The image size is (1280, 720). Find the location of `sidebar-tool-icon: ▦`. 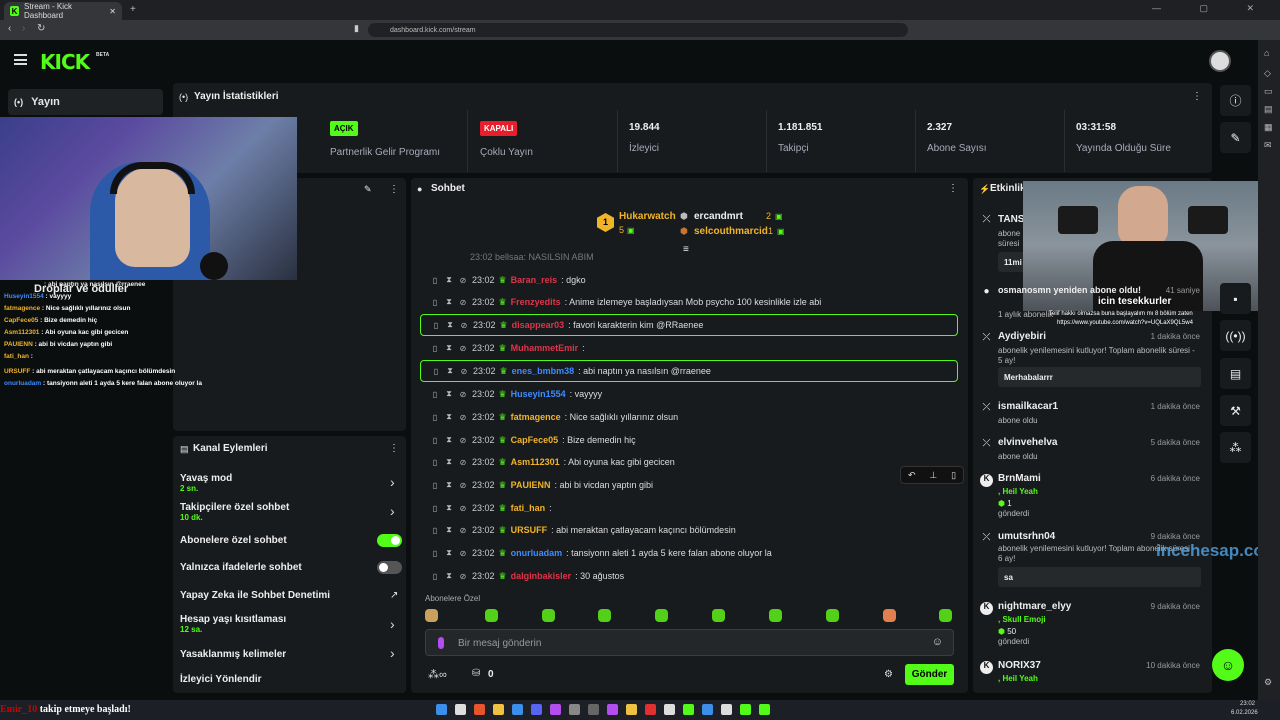

sidebar-tool-icon: ▦ is located at coordinates (1268, 127).